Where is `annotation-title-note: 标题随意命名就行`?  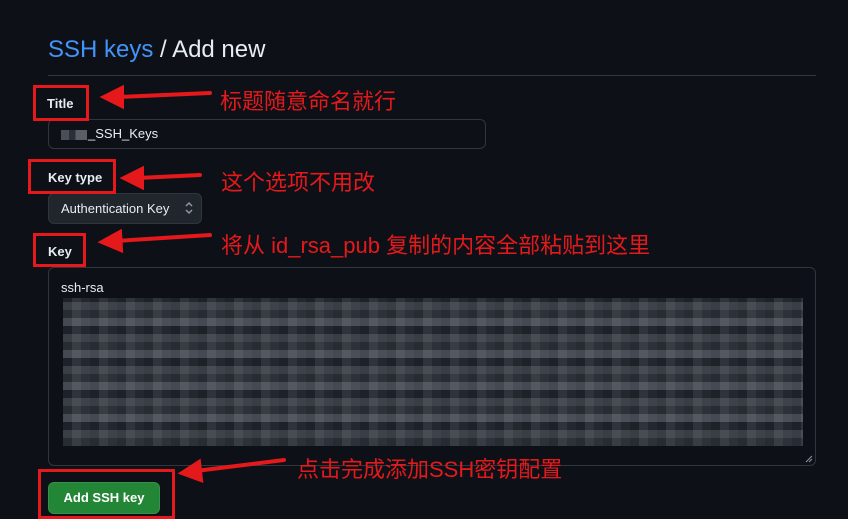 annotation-title-note: 标题随意命名就行 is located at coordinates (308, 101).